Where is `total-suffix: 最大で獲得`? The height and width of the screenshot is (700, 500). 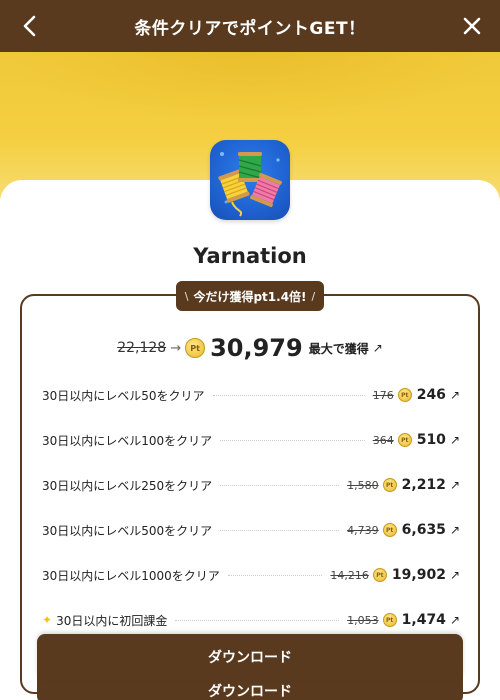 total-suffix: 最大で獲得 is located at coordinates (338, 348).